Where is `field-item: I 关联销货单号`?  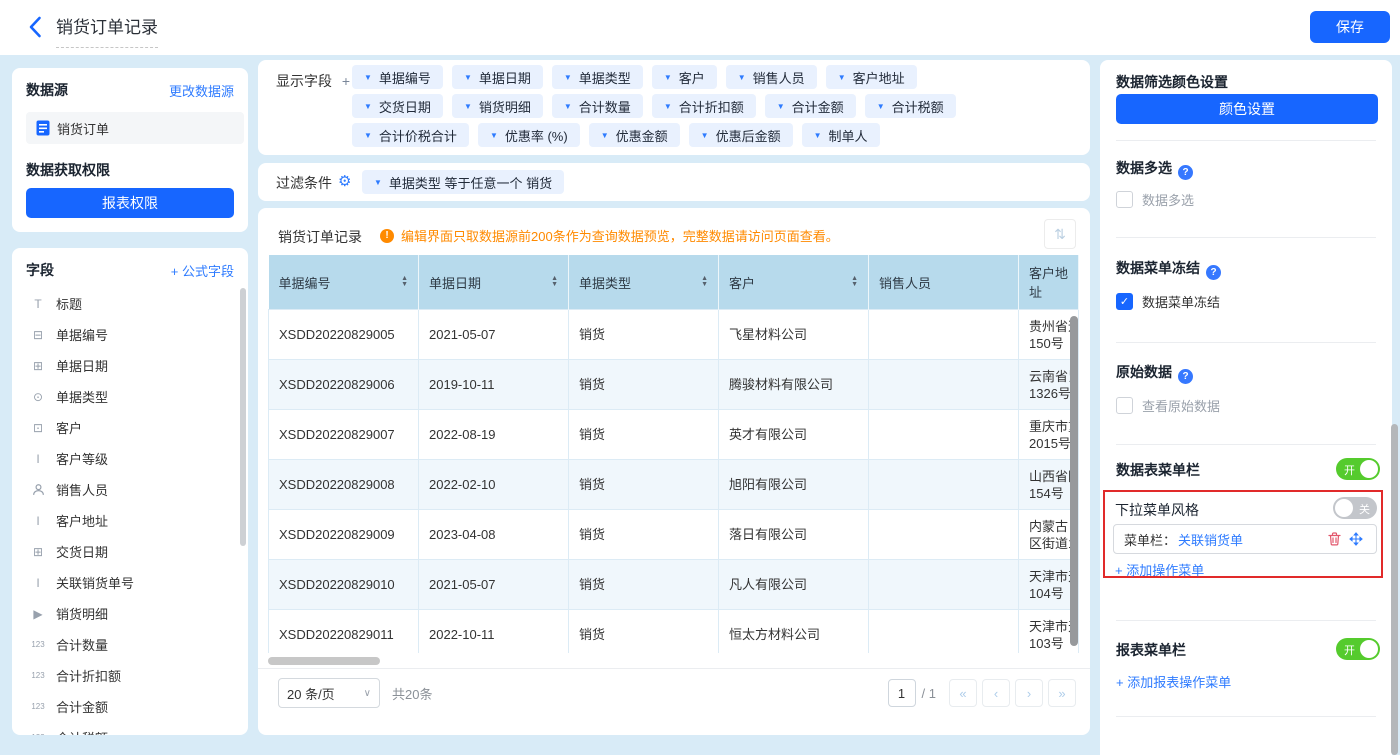 field-item: I 关联销货单号 is located at coordinates (130, 582).